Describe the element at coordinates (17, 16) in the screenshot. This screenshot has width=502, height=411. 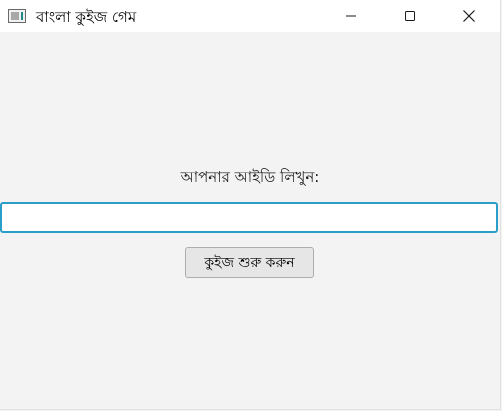
I see `app-window-icon` at that location.